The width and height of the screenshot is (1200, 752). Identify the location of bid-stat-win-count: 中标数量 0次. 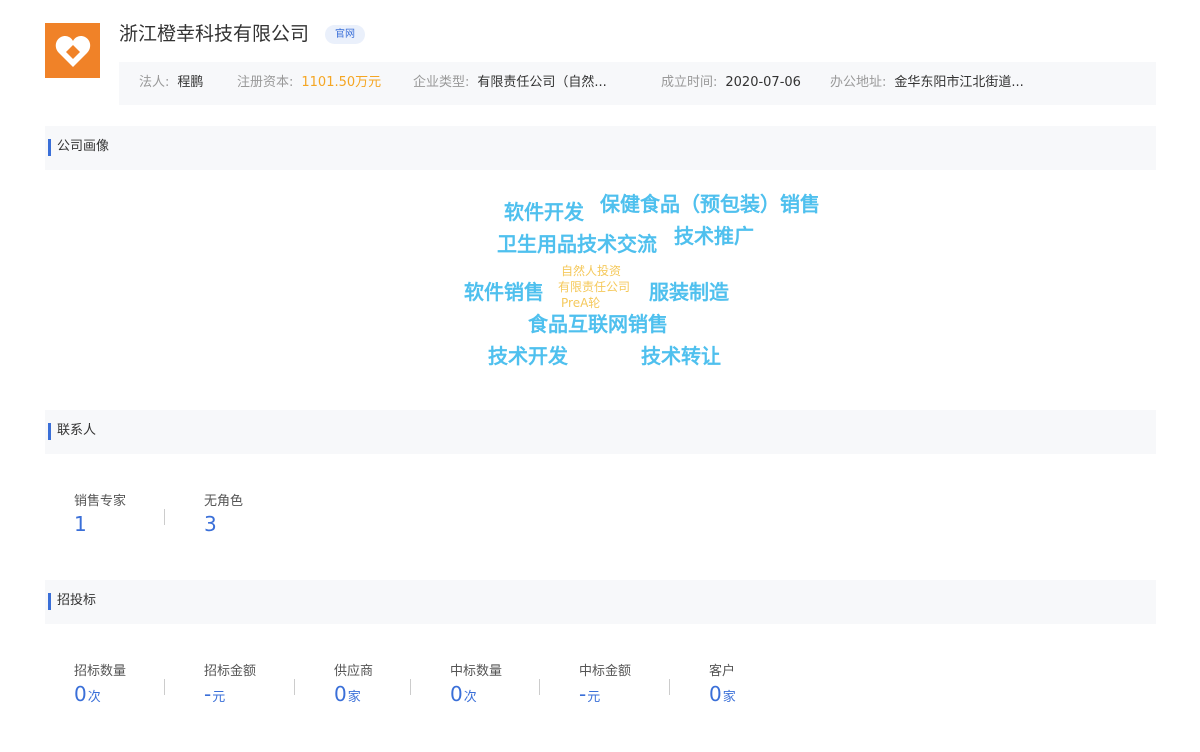
(476, 685).